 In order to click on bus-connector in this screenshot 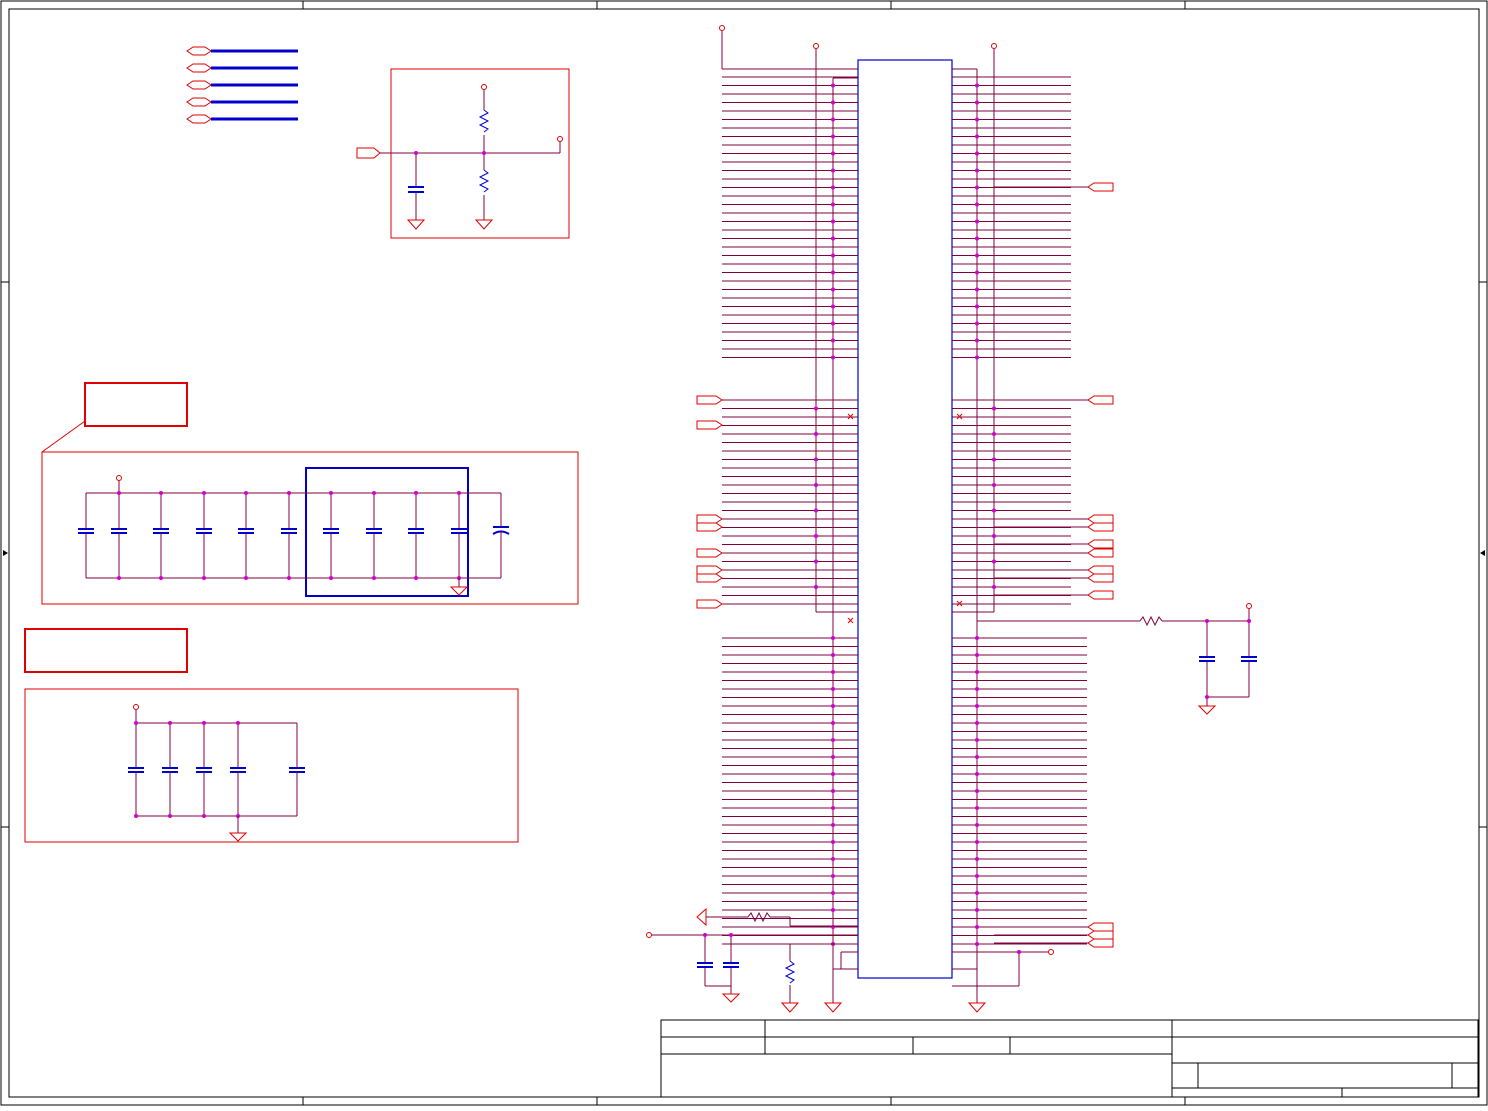, I will do `click(242, 85)`.